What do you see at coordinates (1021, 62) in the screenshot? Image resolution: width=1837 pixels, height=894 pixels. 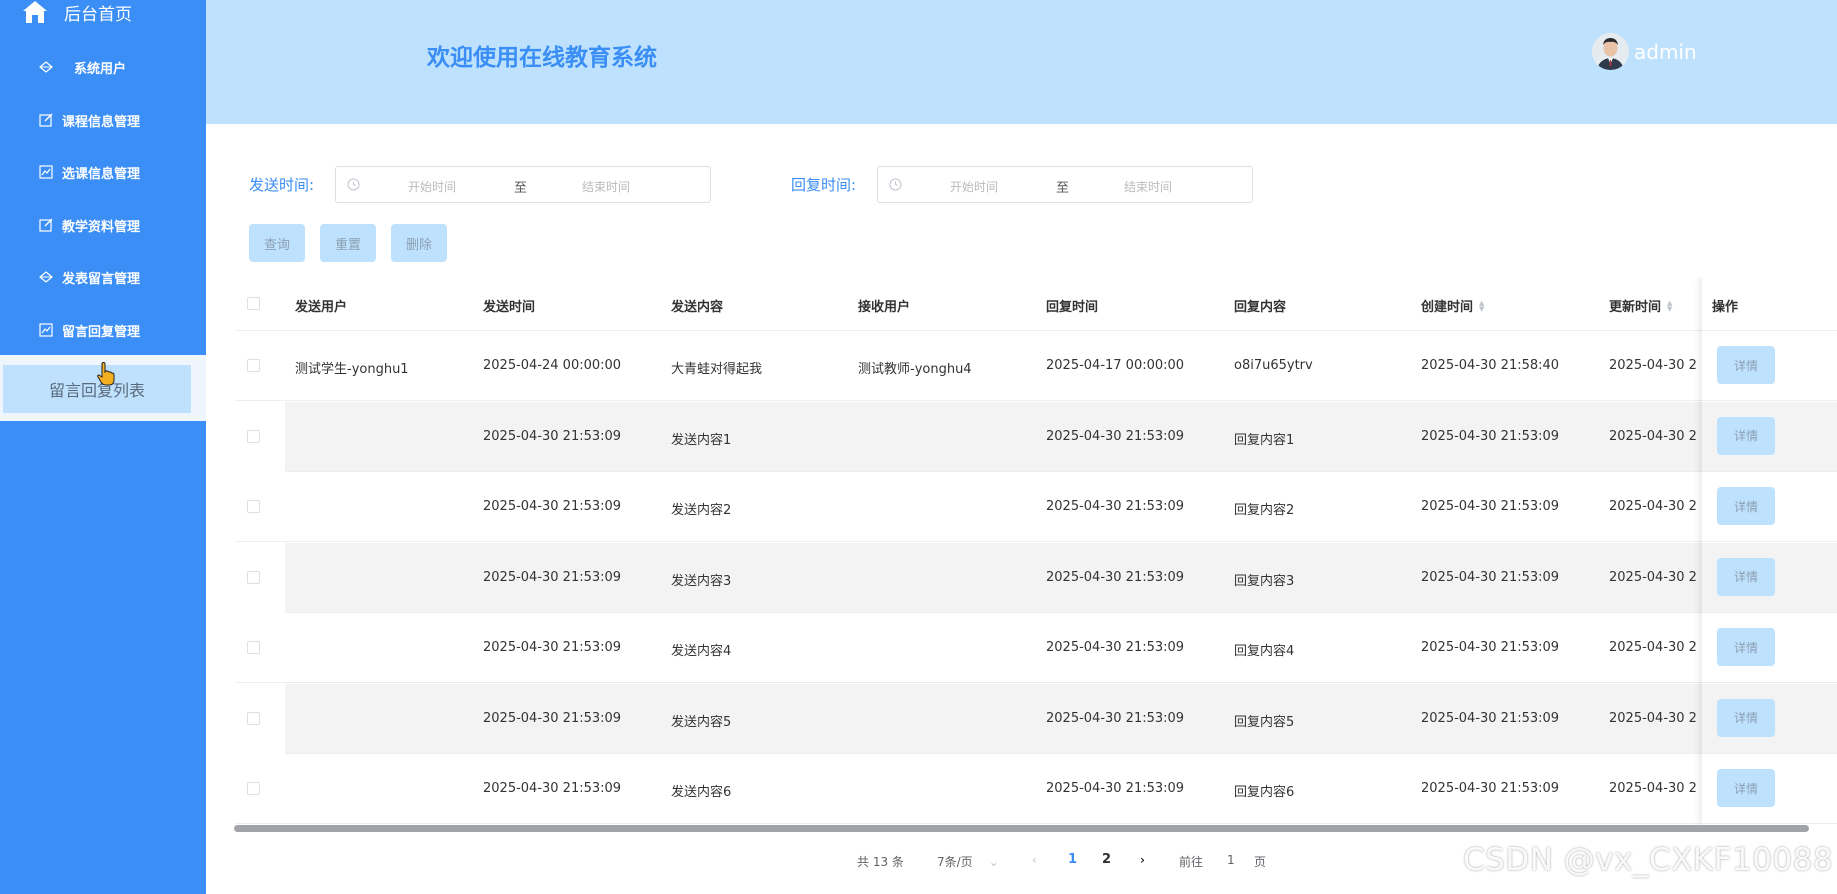 I see `top-header: 欢迎使用在线教育系统 admin` at bounding box center [1021, 62].